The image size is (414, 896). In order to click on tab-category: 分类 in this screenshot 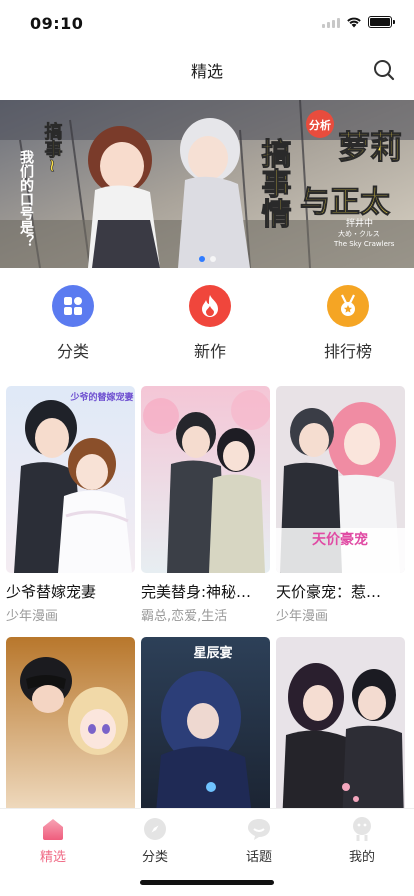, I will do `click(155, 840)`.